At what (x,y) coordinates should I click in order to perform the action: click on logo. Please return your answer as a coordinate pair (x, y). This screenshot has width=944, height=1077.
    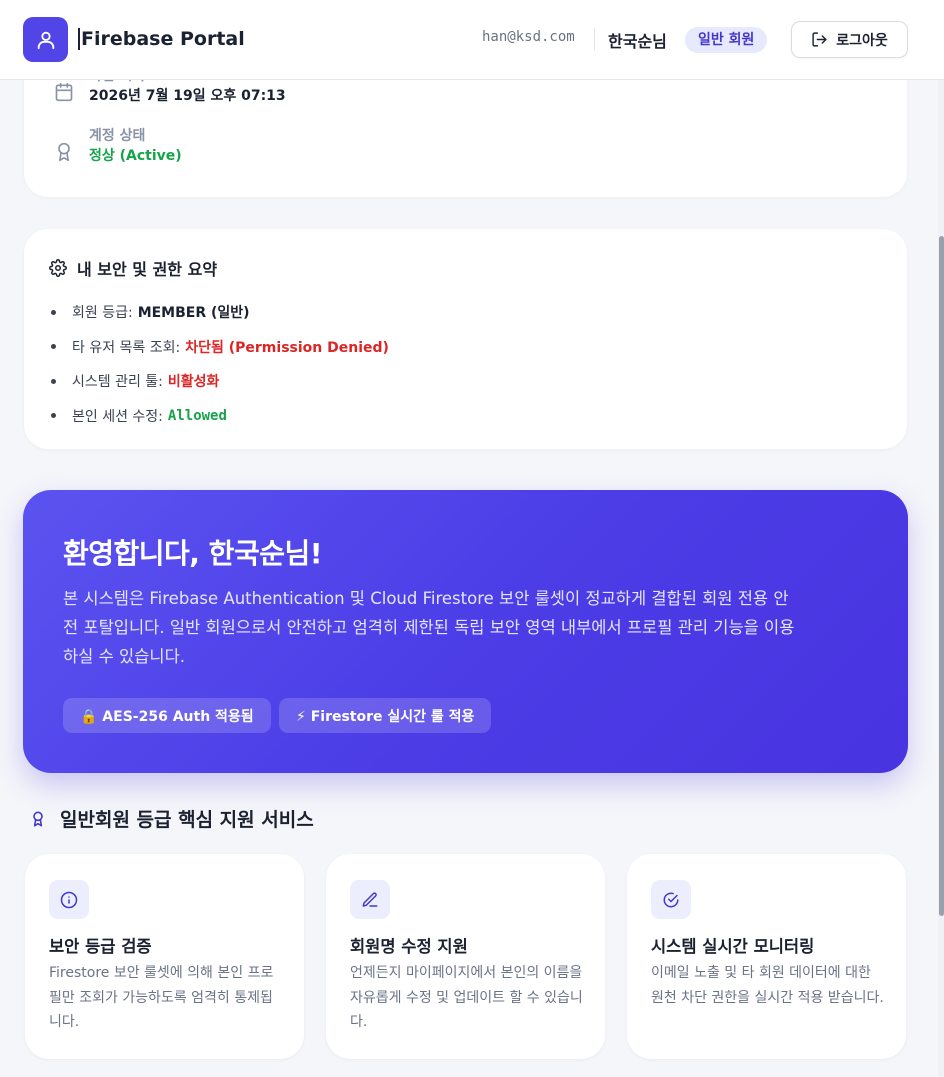
    Looking at the image, I should click on (45, 39).